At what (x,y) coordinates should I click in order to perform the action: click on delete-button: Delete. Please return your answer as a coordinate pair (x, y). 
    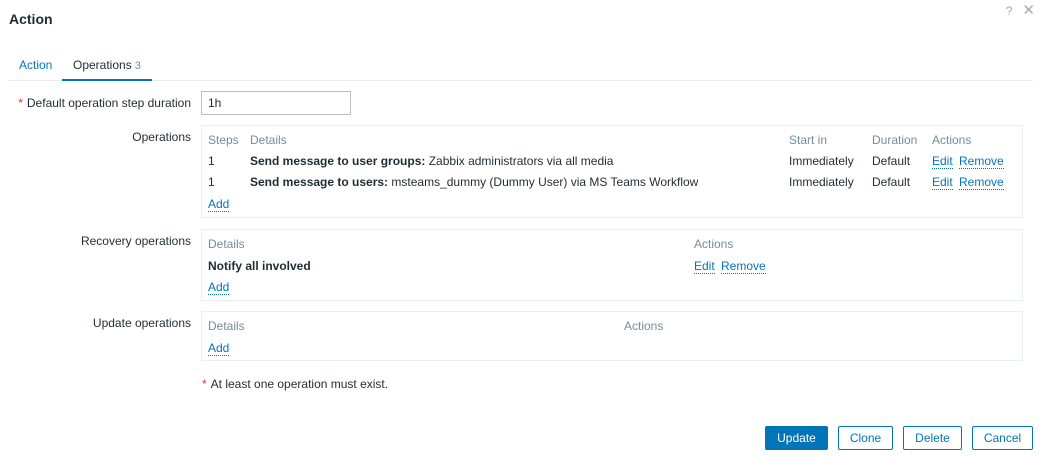
    Looking at the image, I should click on (932, 438).